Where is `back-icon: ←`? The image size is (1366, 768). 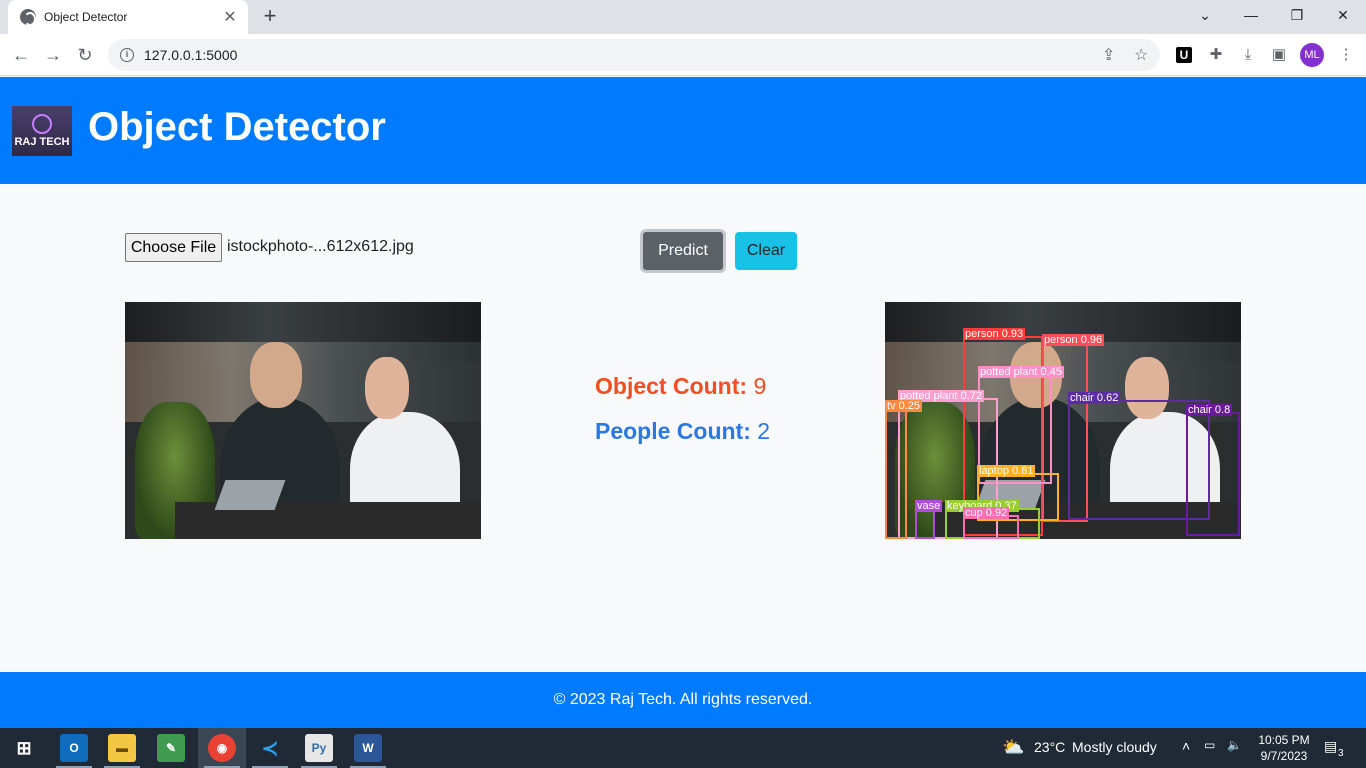
back-icon: ← is located at coordinates (21, 55).